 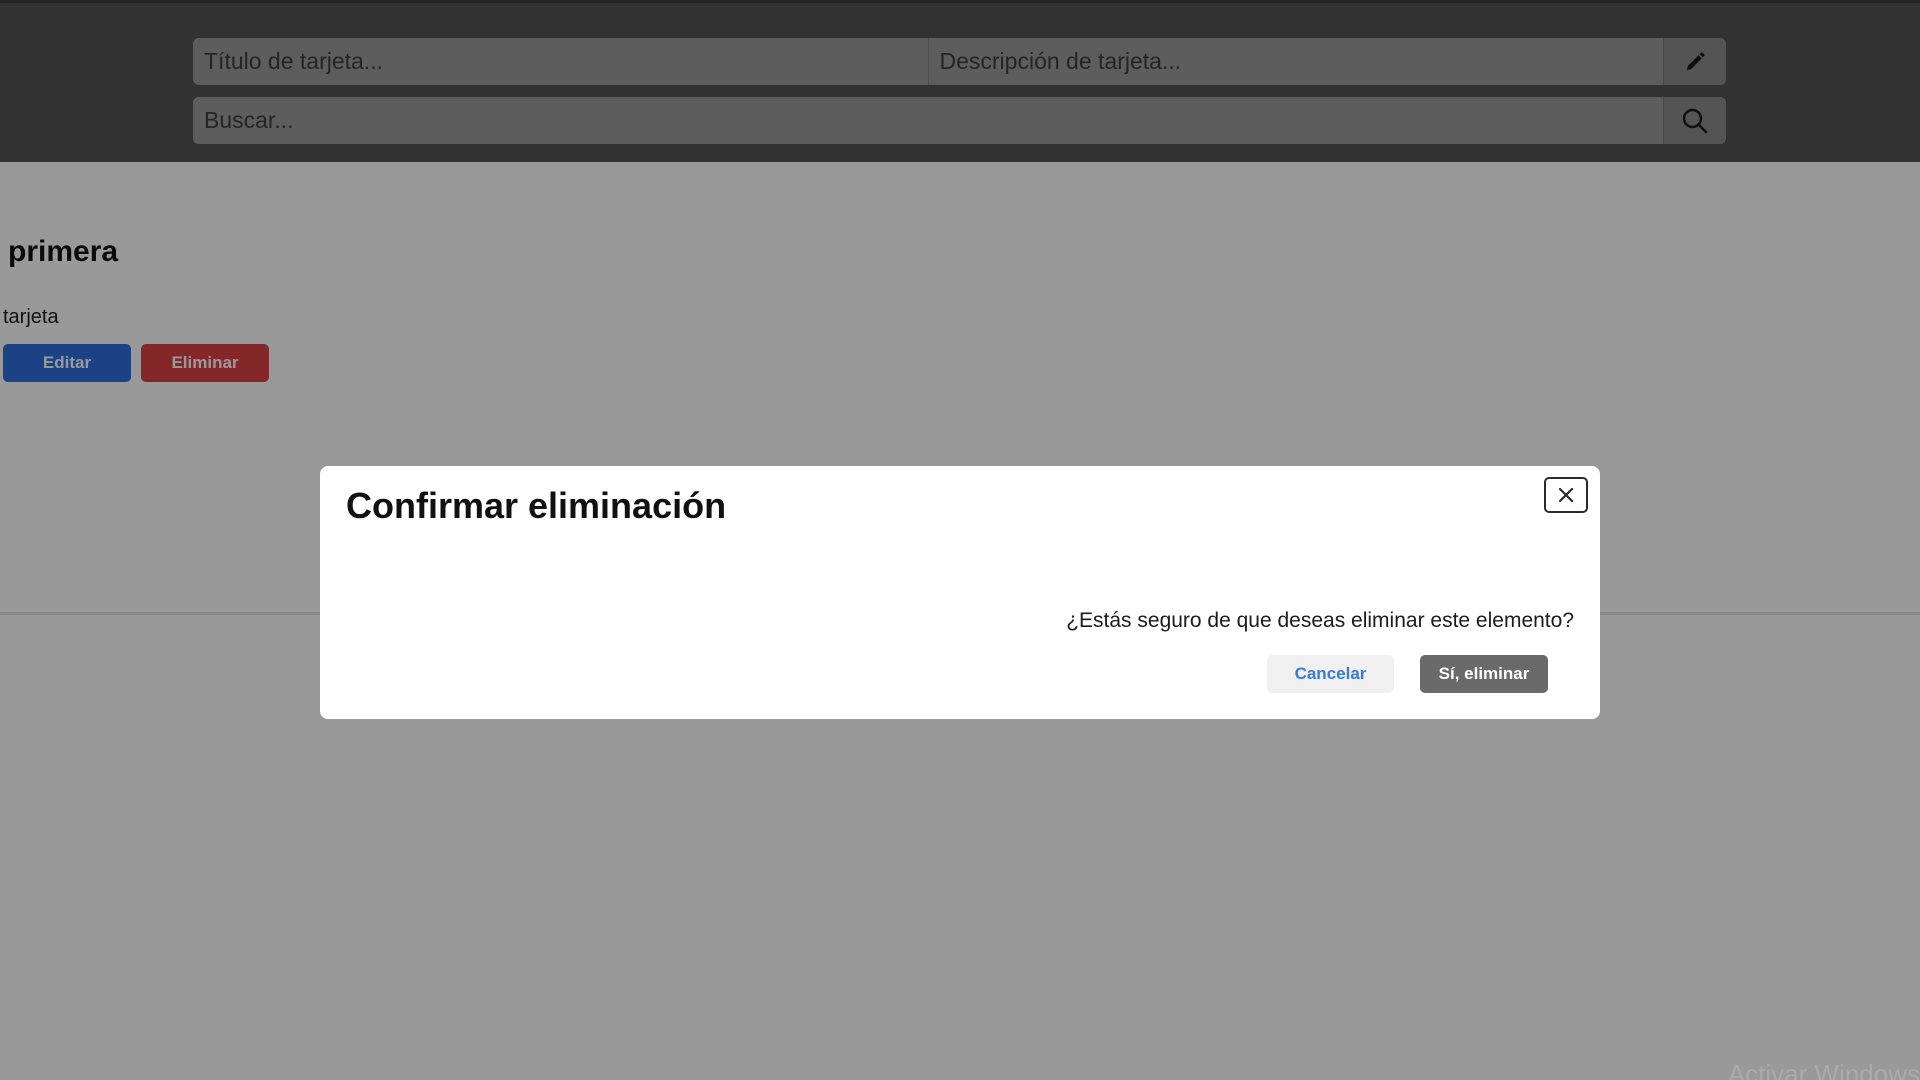 What do you see at coordinates (1823, 1069) in the screenshot?
I see `windows-activation-watermark: Activar Windows` at bounding box center [1823, 1069].